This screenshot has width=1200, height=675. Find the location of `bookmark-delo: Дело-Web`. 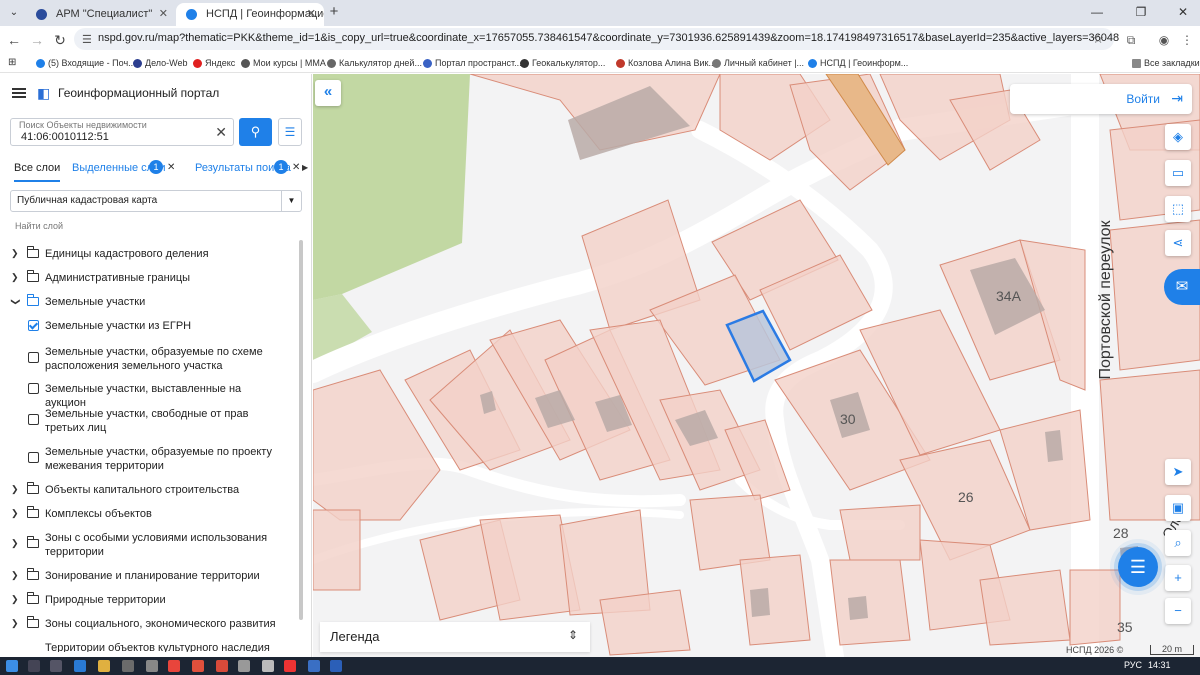

bookmark-delo: Дело-Web is located at coordinates (160, 63).